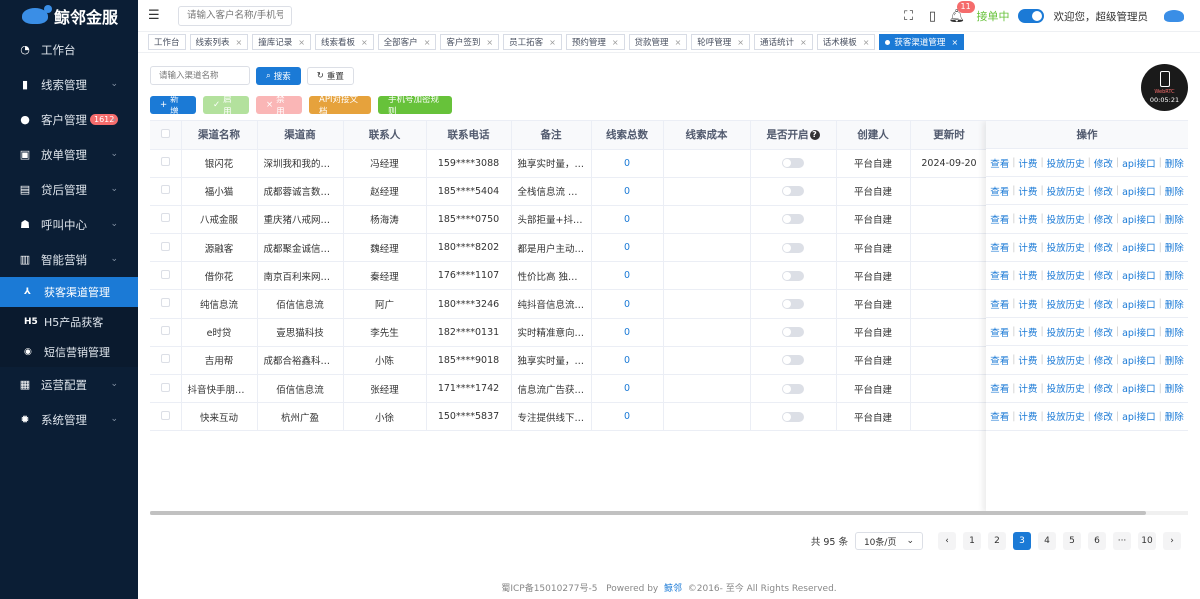 The image size is (1200, 599). Describe the element at coordinates (1097, 541) in the screenshot. I see `page-button: 6` at that location.